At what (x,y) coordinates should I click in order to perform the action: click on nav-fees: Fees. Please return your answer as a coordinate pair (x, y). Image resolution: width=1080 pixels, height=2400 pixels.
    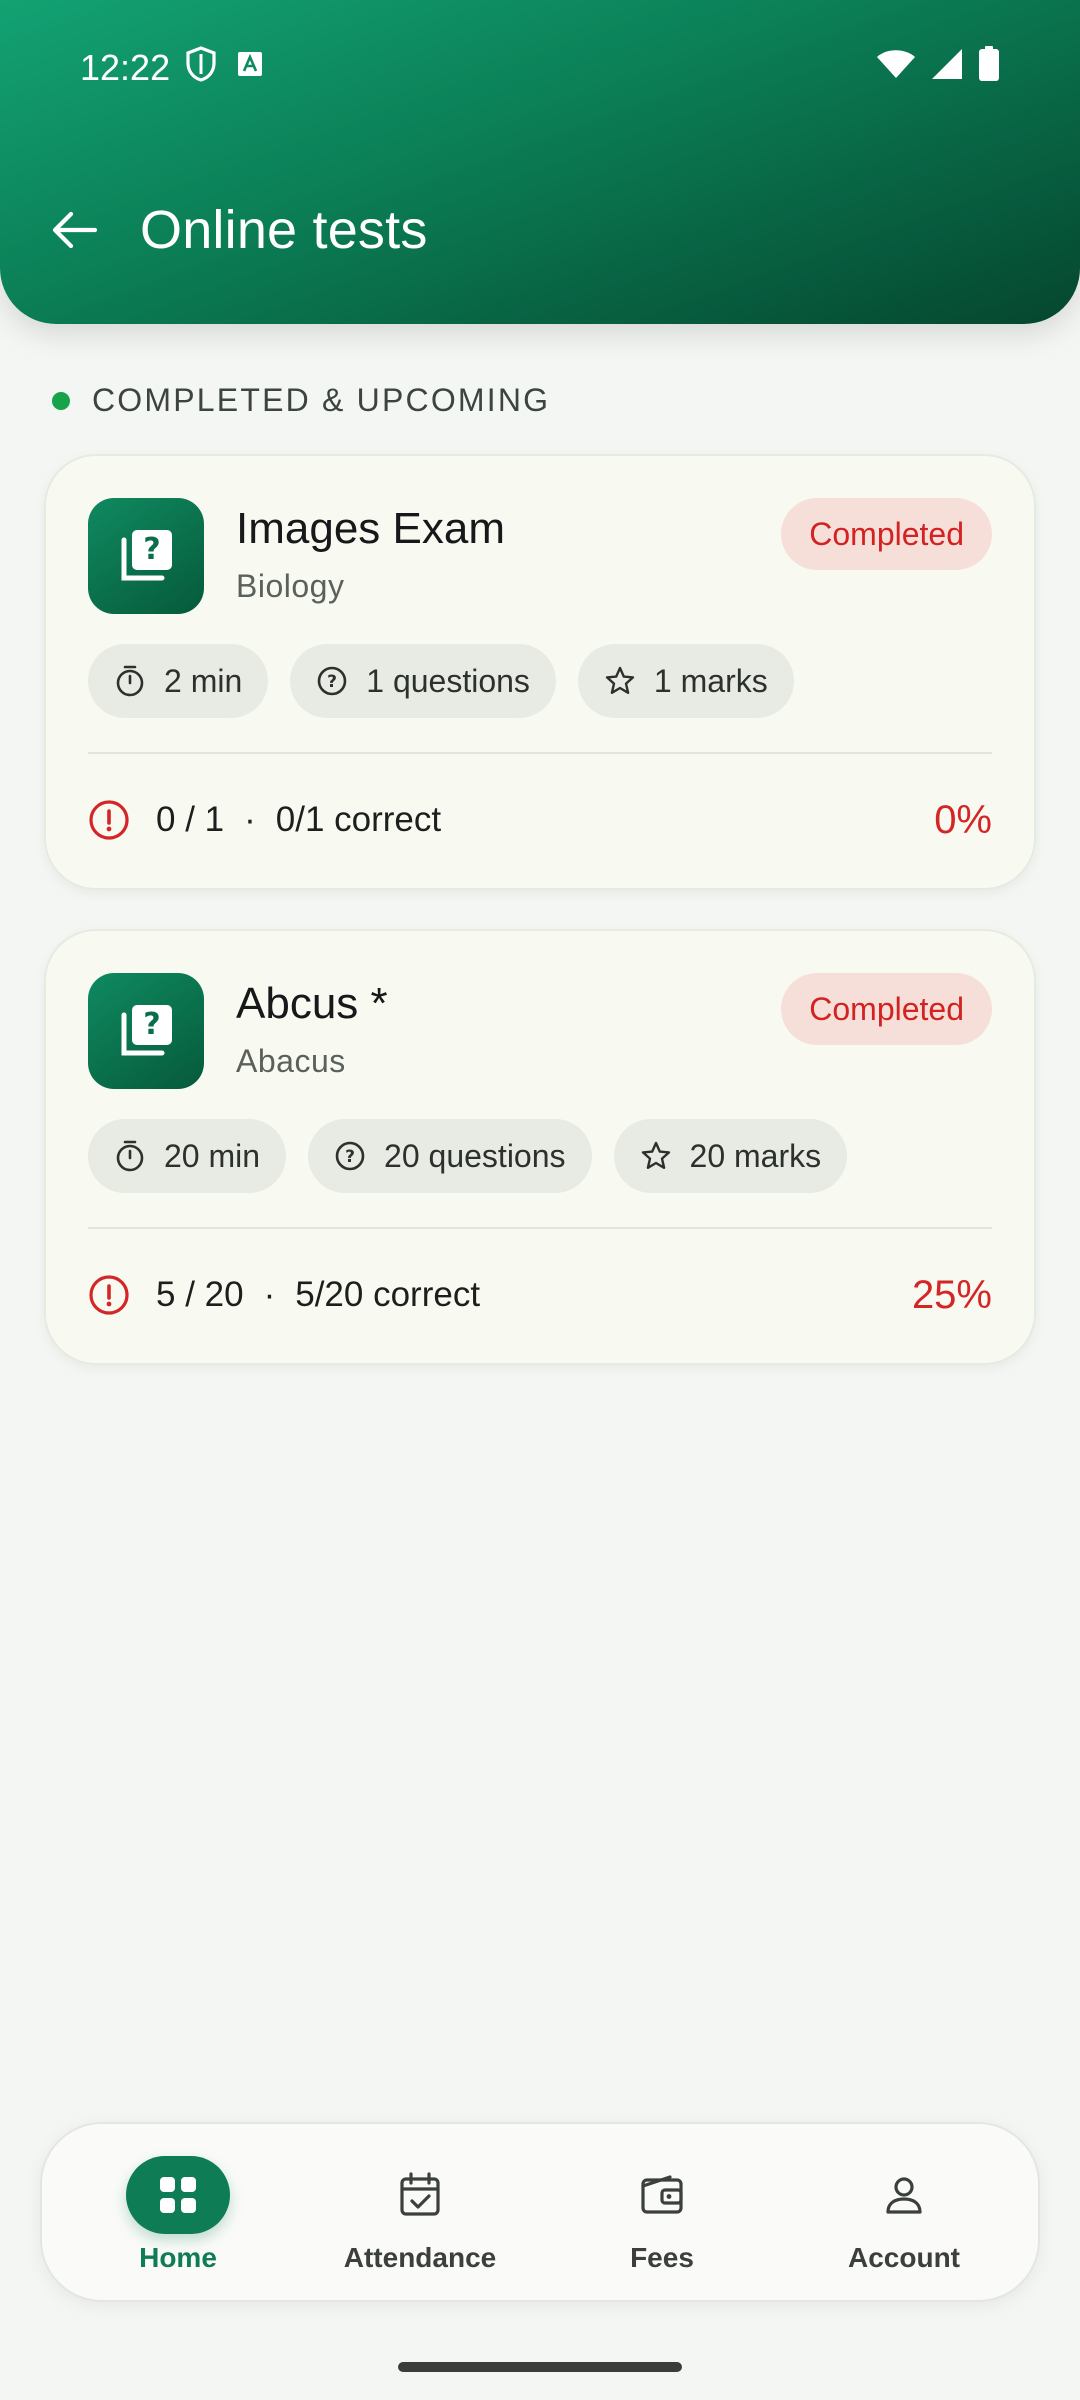
    Looking at the image, I should click on (662, 2214).